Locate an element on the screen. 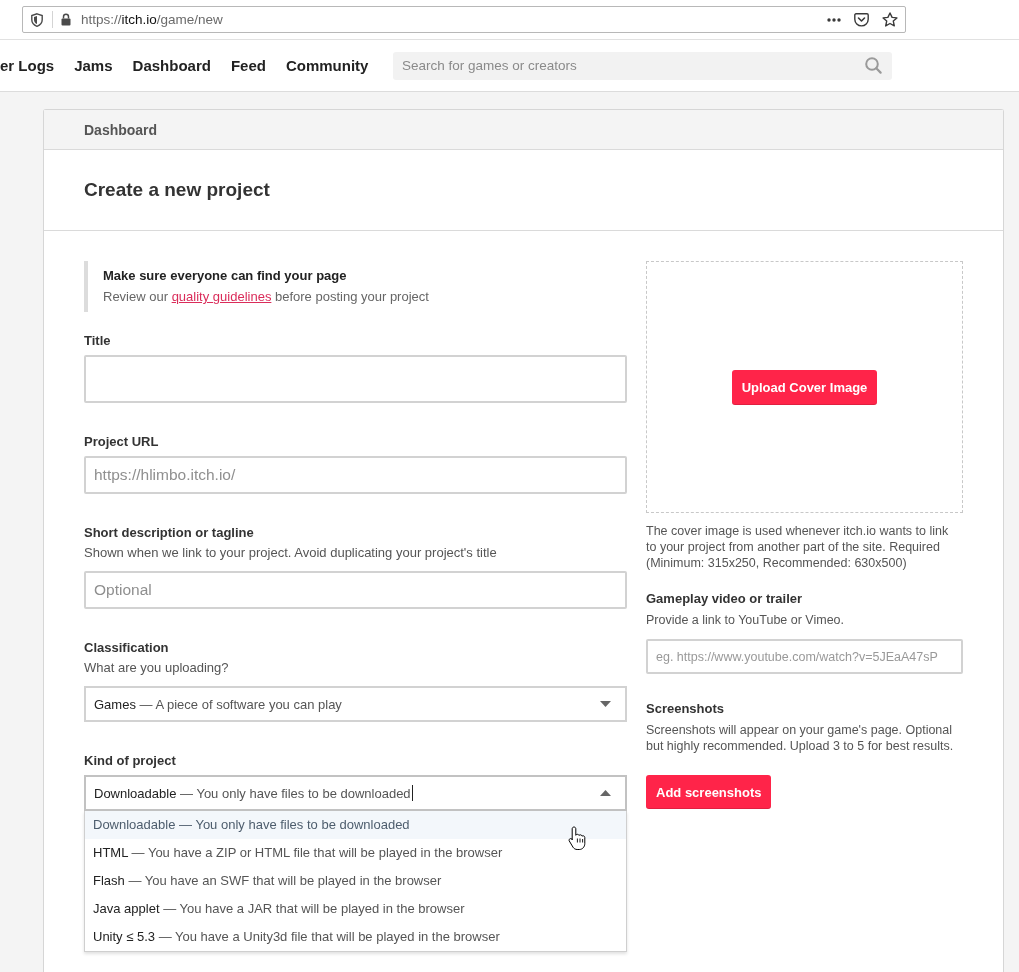 The image size is (1019, 972). caret-down-icon is located at coordinates (605, 704).